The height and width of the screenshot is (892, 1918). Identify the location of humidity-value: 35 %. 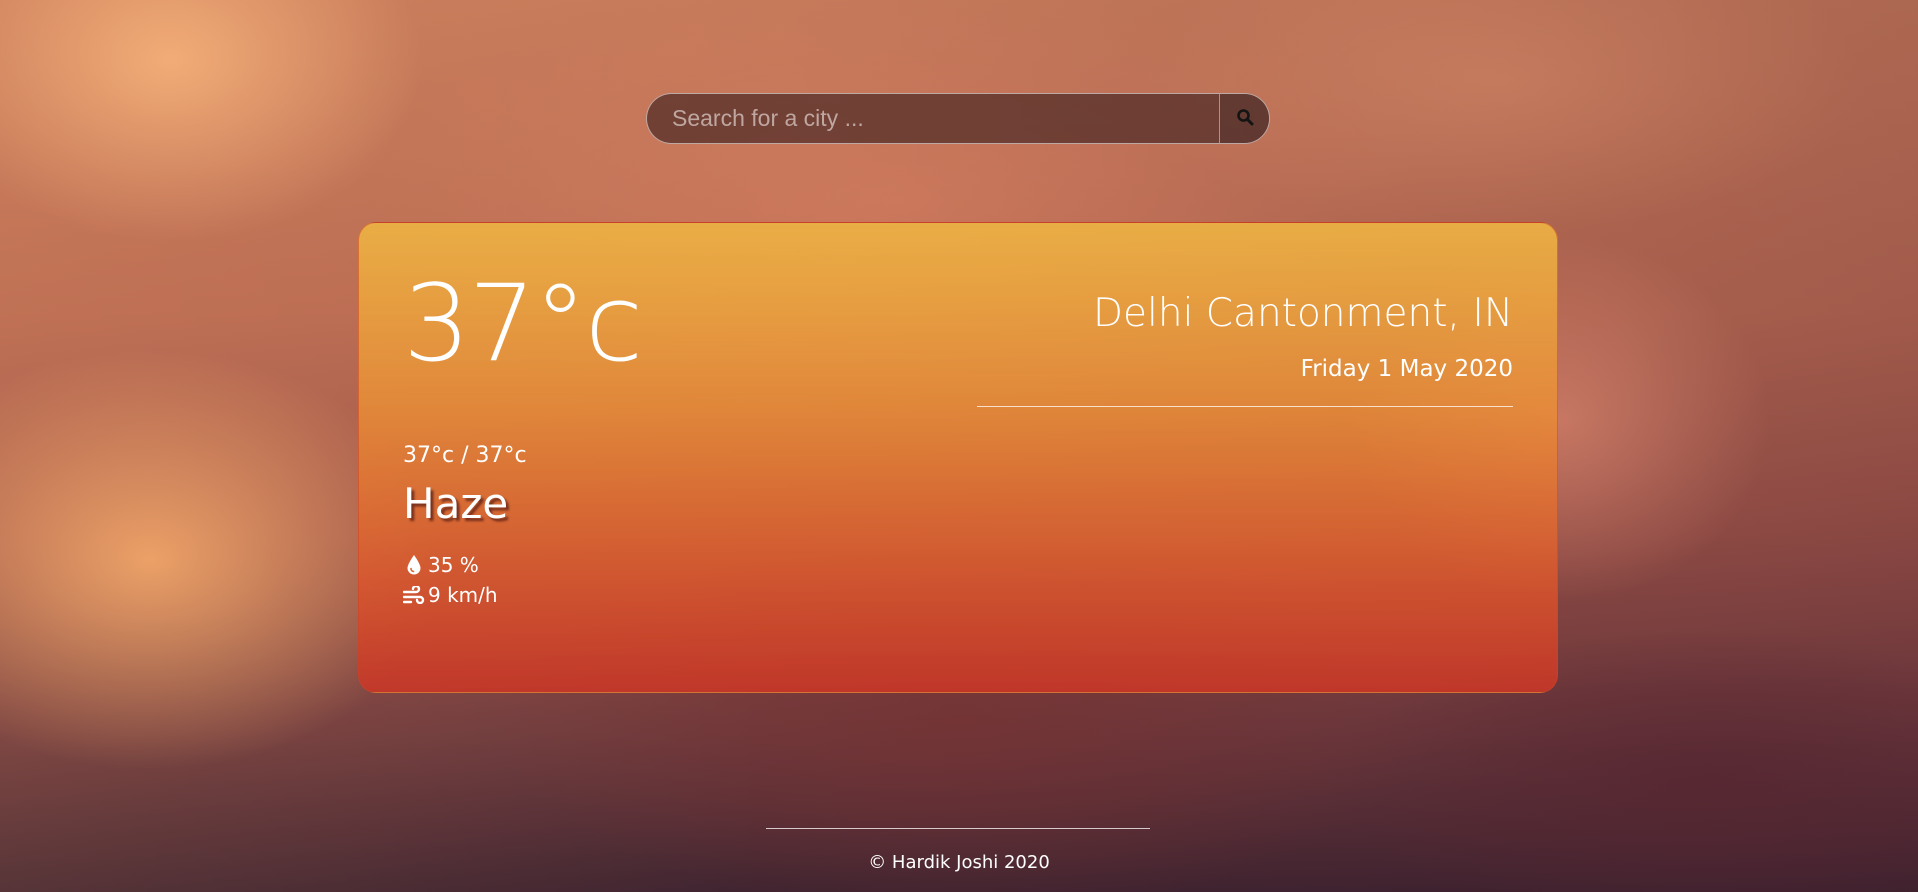
(453, 565).